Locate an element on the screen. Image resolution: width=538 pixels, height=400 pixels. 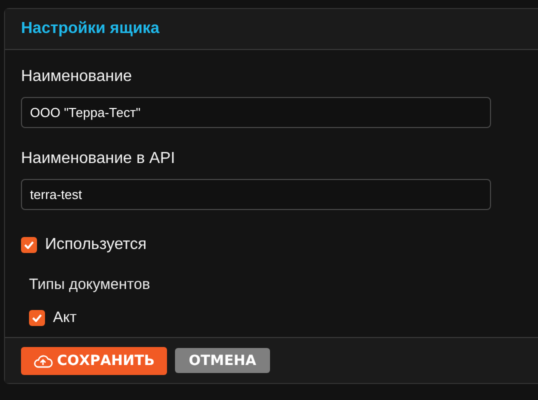
section-label: Типы документов is located at coordinates (89, 284).